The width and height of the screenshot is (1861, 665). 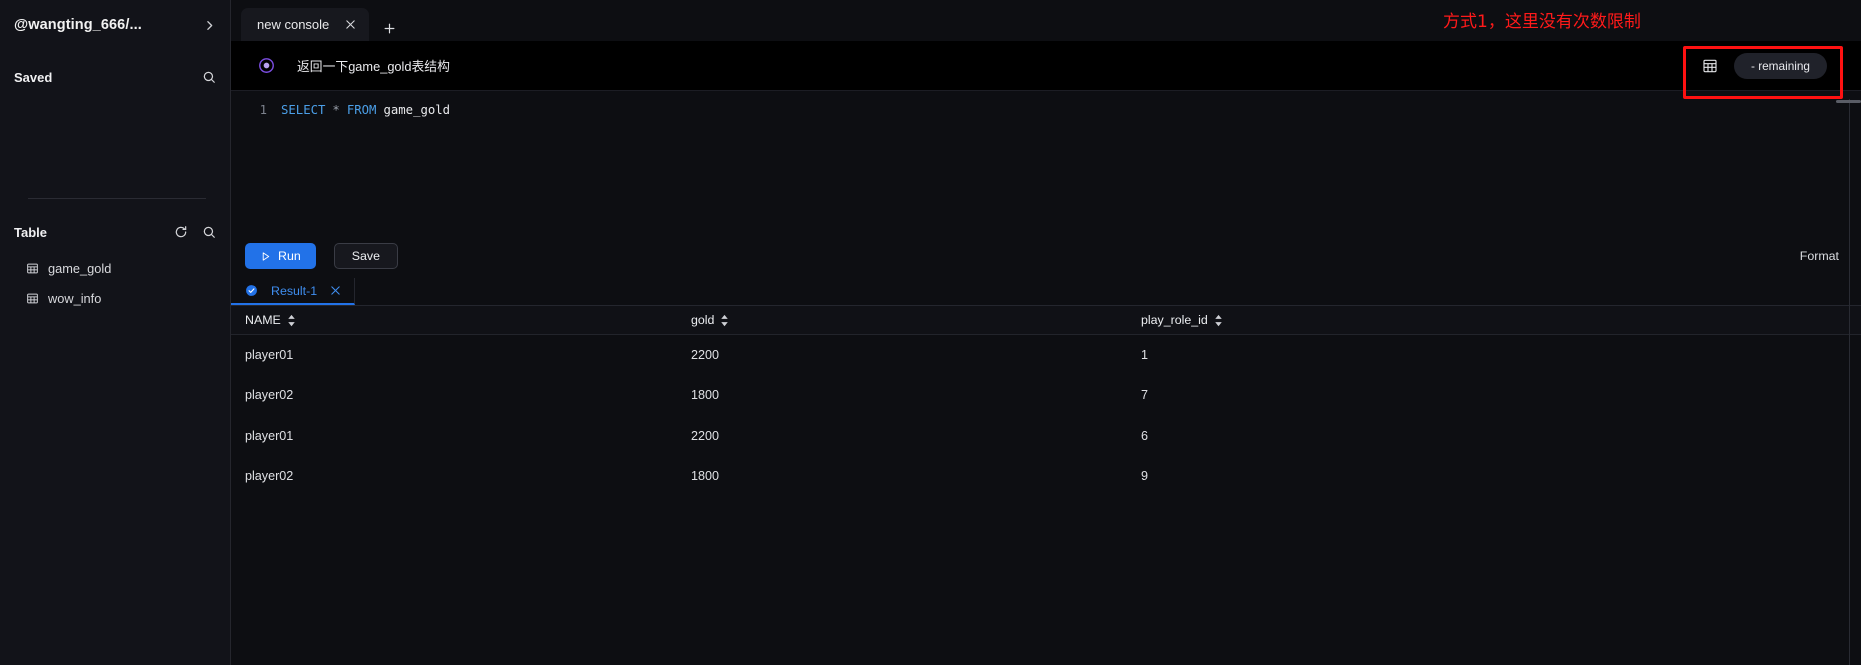 I want to click on table-list-item-label: wow_info, so click(x=75, y=298).